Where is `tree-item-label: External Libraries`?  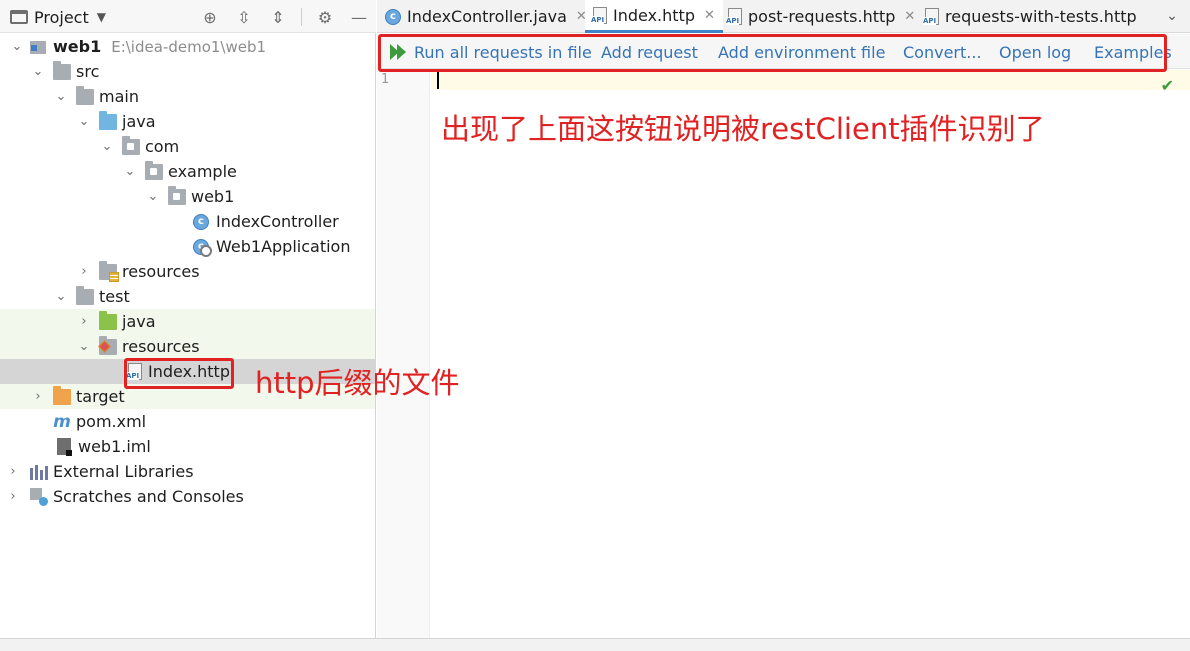 tree-item-label: External Libraries is located at coordinates (123, 471).